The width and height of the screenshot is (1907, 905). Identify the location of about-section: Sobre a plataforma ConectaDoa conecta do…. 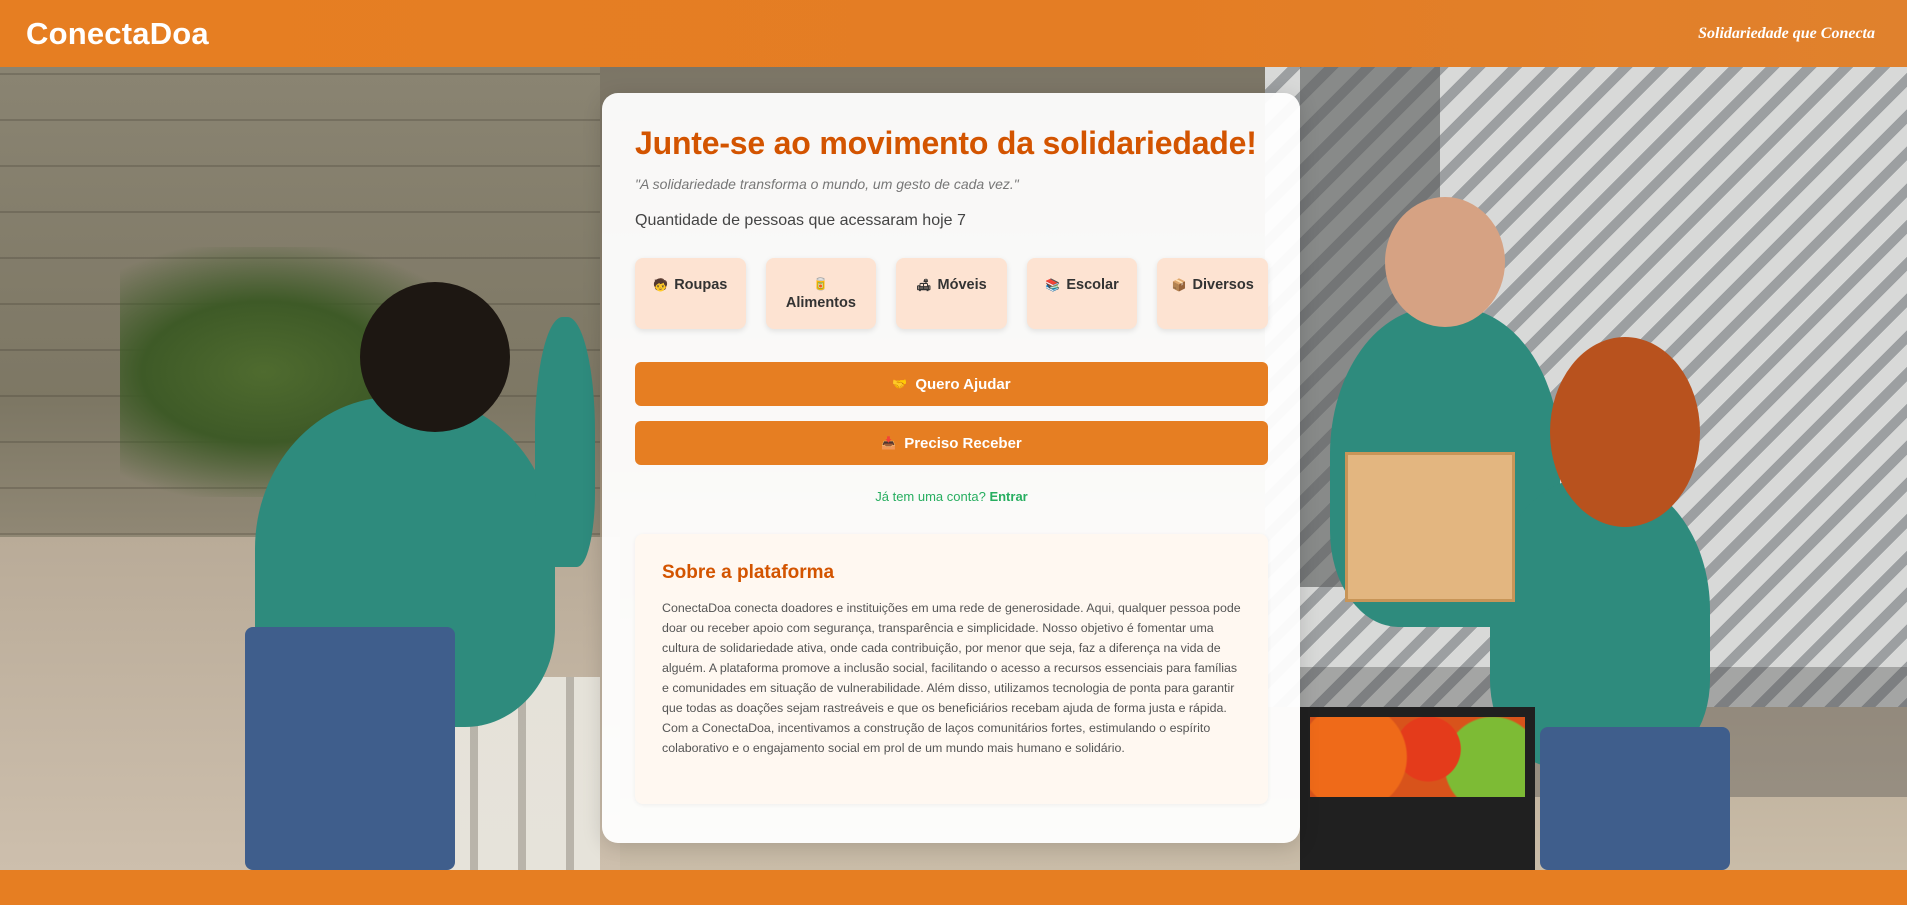
(951, 669).